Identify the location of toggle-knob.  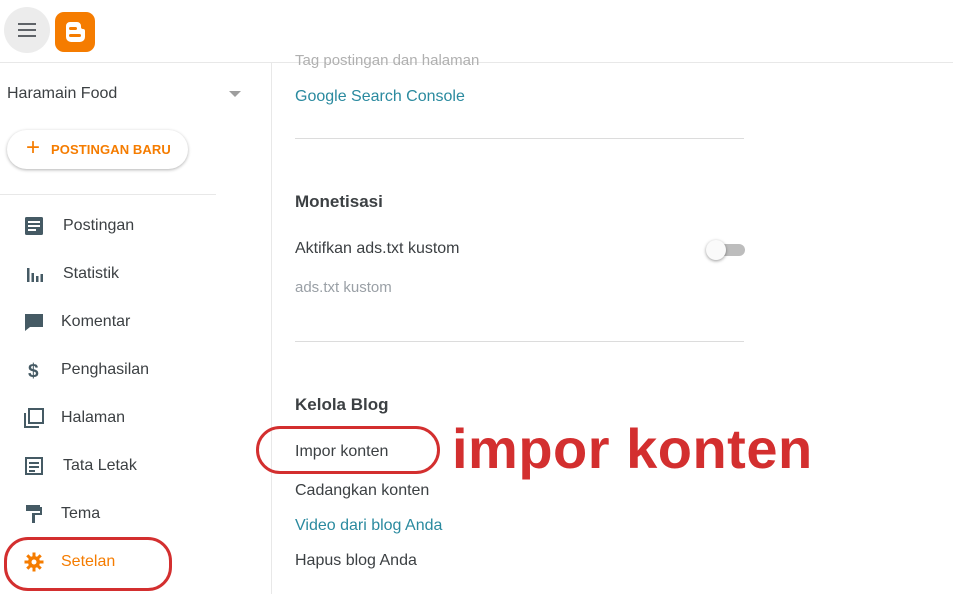
(716, 250).